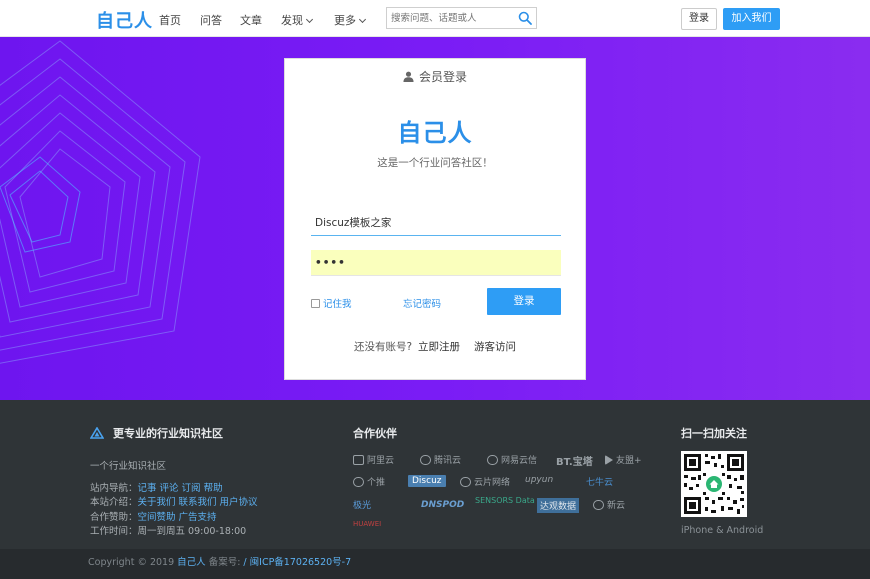 Image resolution: width=870 pixels, height=579 pixels. I want to click on top-header: 自己人 首页 问答 文章 发现 更多 登录 加入我们, so click(435, 18).